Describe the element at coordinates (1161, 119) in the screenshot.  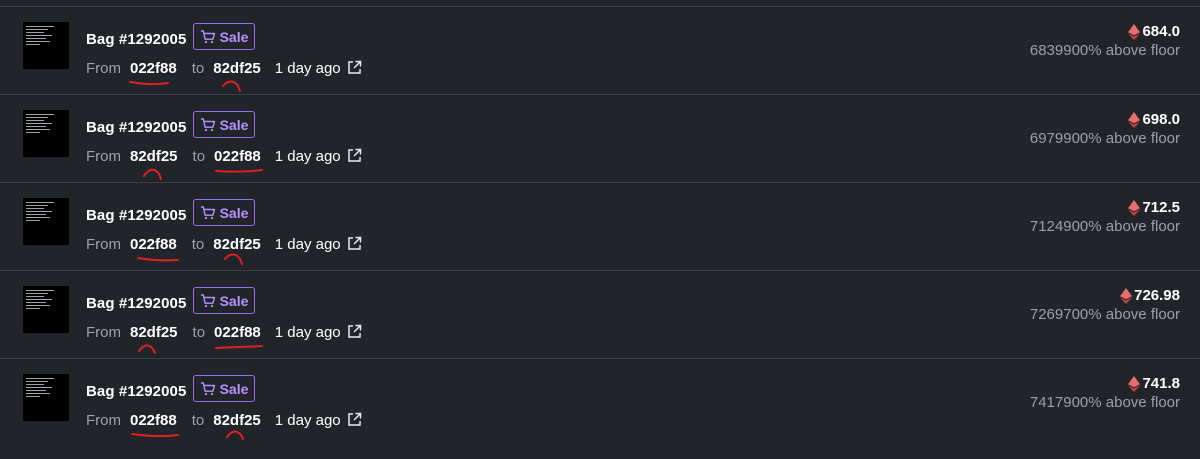
I see `price-value: 698.0` at that location.